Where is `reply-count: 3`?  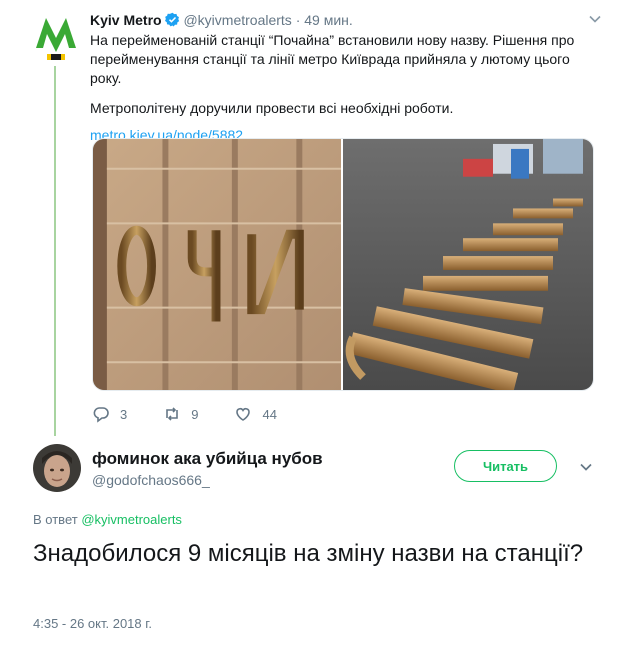 reply-count: 3 is located at coordinates (124, 414).